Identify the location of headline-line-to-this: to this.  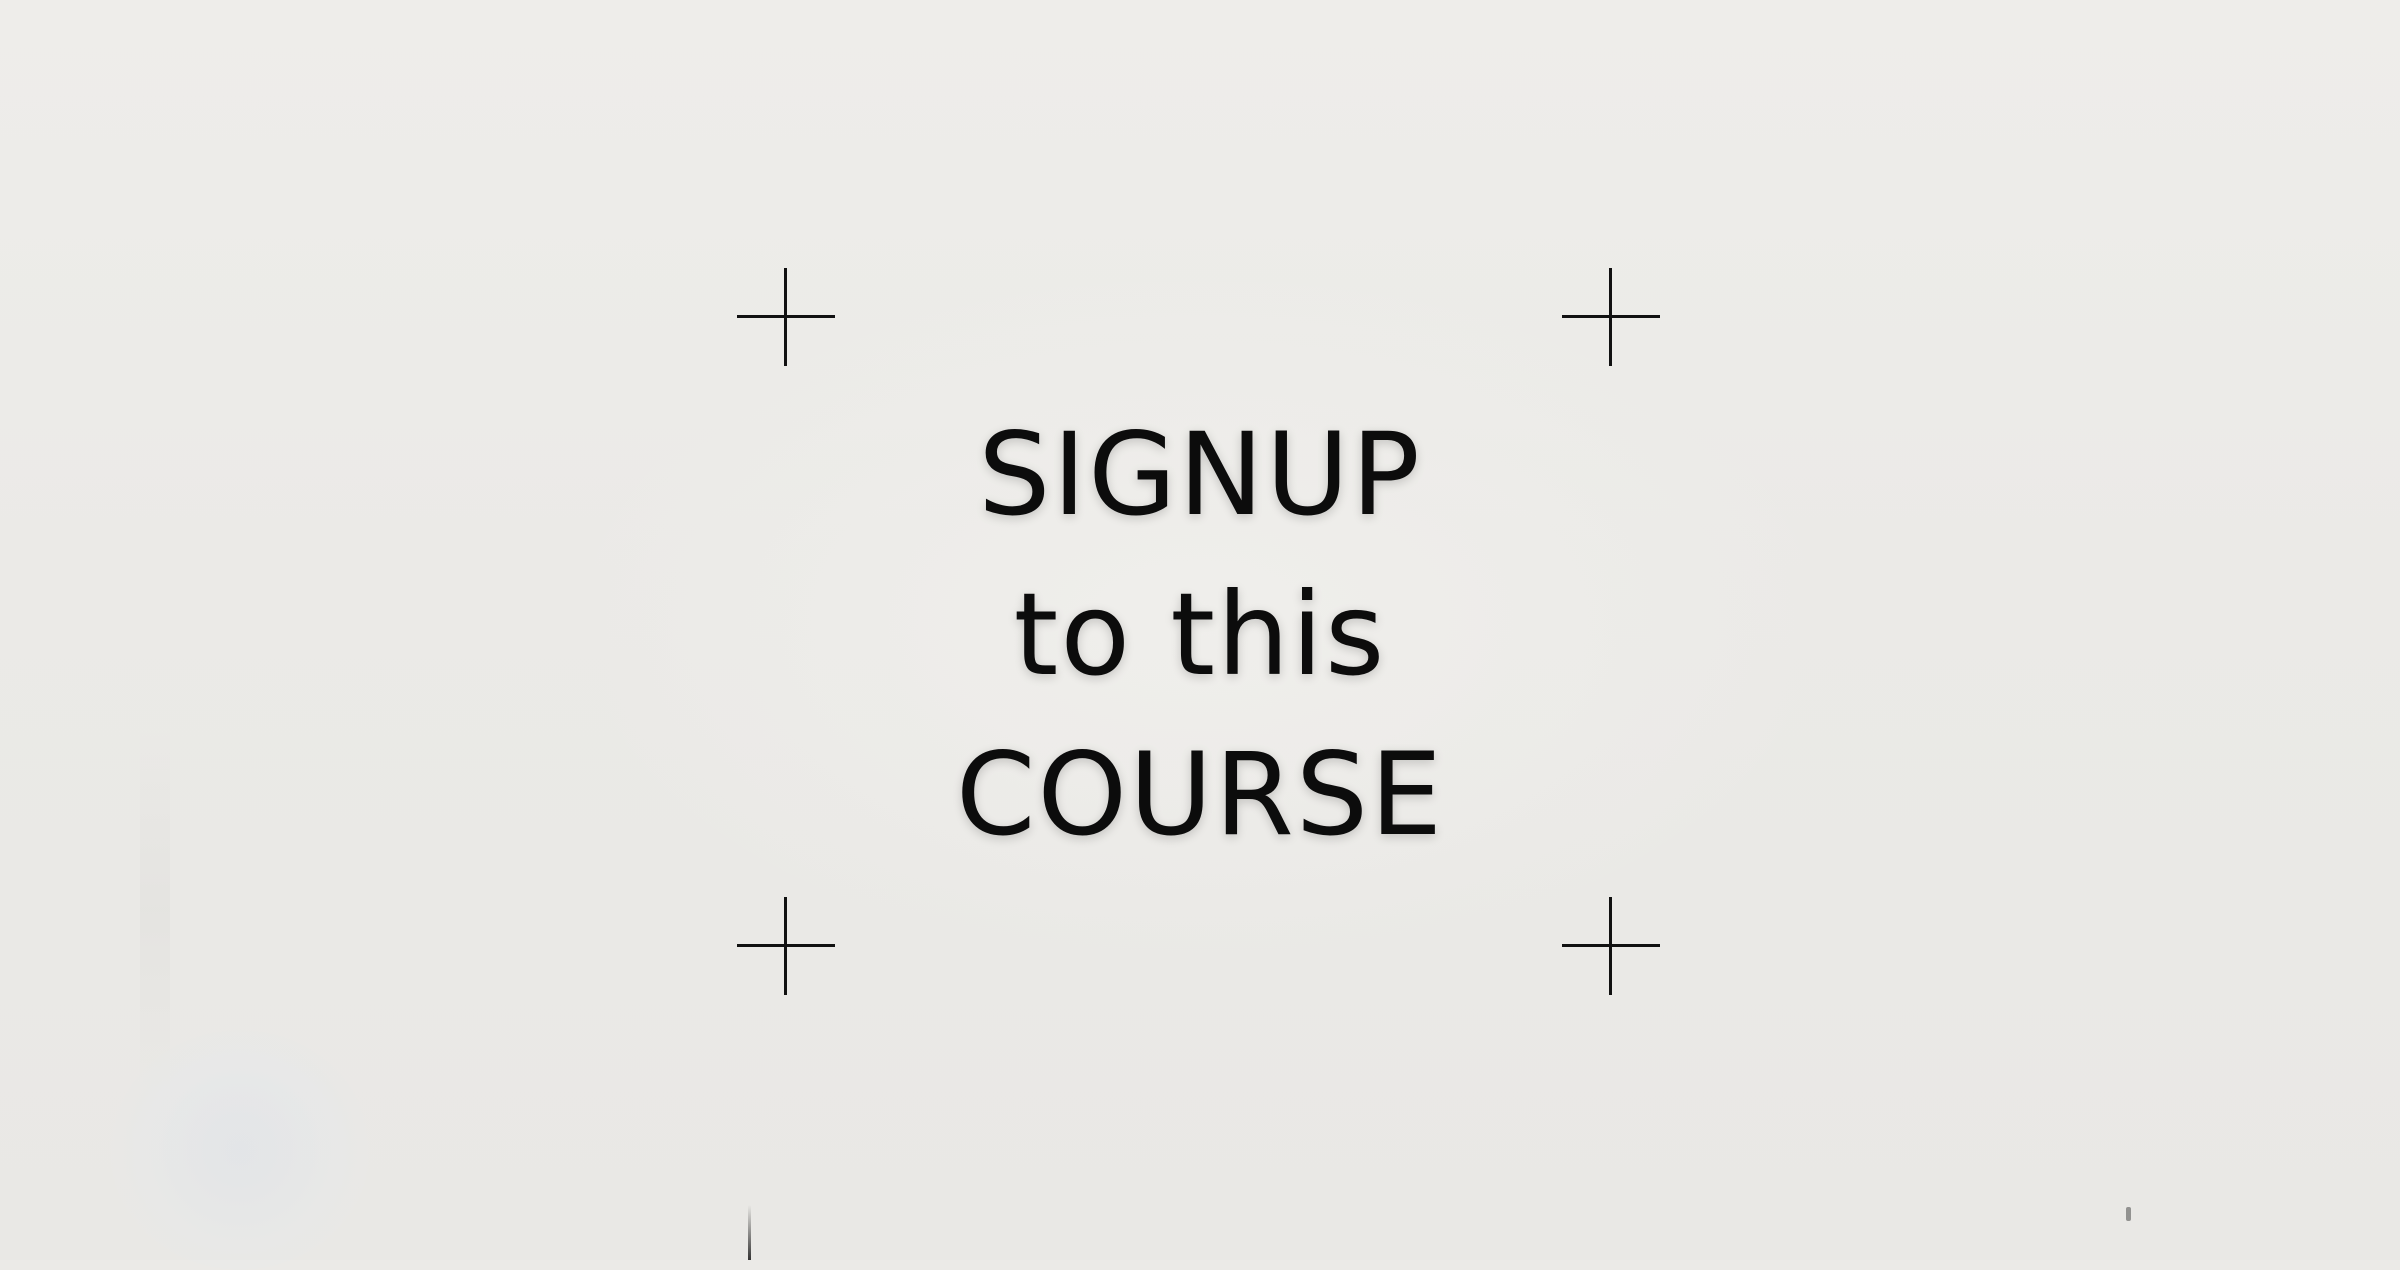
(1200, 634).